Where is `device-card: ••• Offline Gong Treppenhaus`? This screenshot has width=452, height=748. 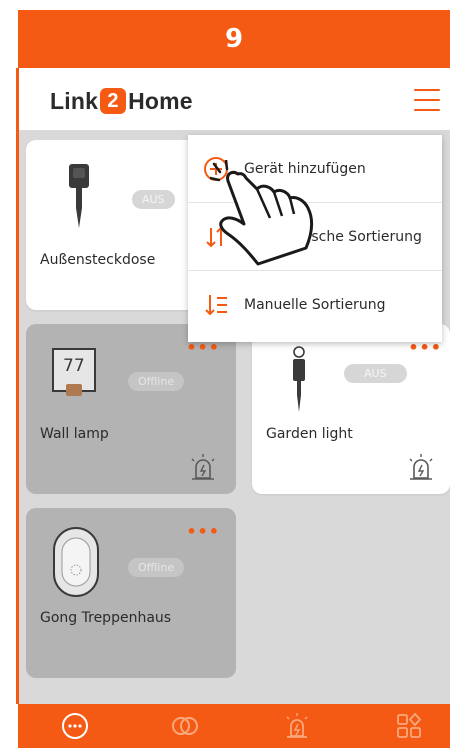 device-card: ••• Offline Gong Treppenhaus is located at coordinates (131, 593).